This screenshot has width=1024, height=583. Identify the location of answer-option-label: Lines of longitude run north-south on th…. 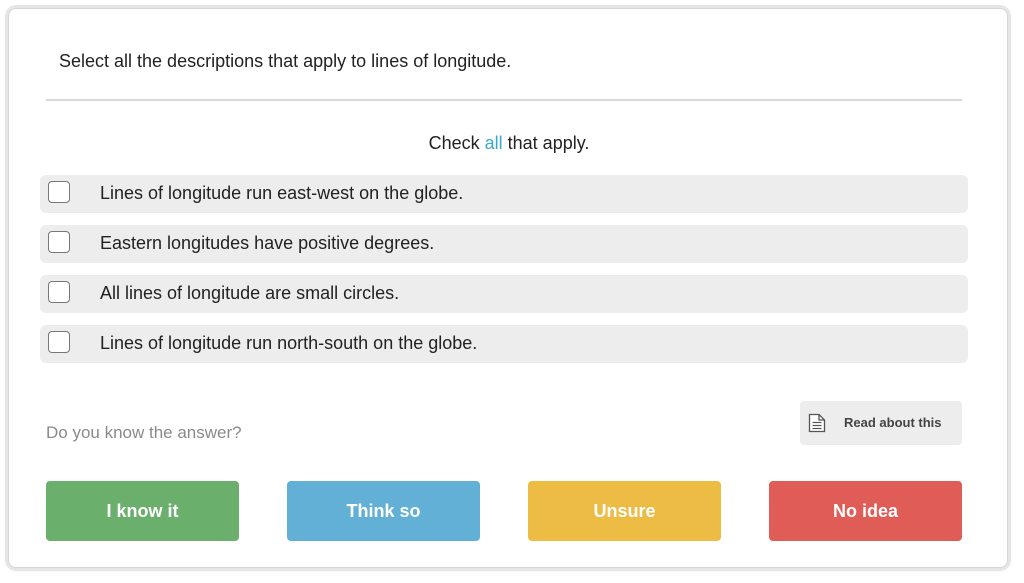
(289, 343).